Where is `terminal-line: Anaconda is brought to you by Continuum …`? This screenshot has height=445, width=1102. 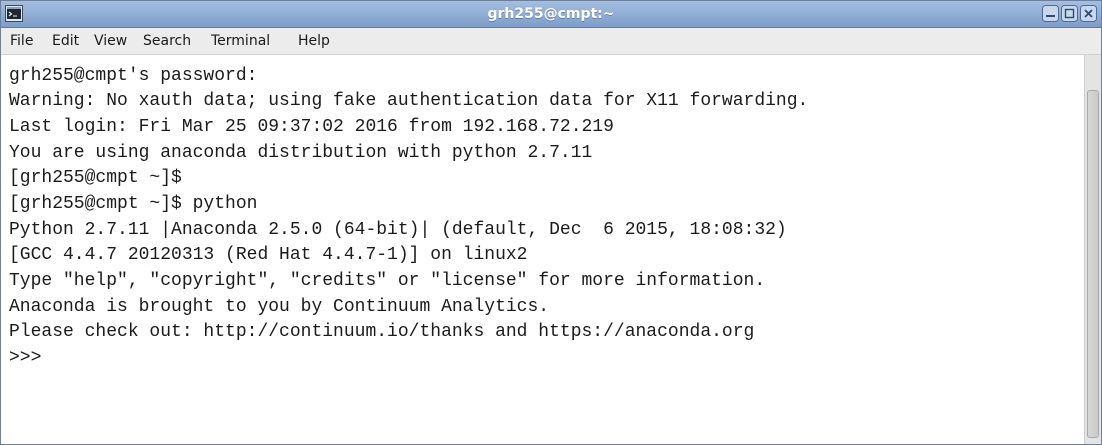 terminal-line: Anaconda is brought to you by Continuum … is located at coordinates (279, 307).